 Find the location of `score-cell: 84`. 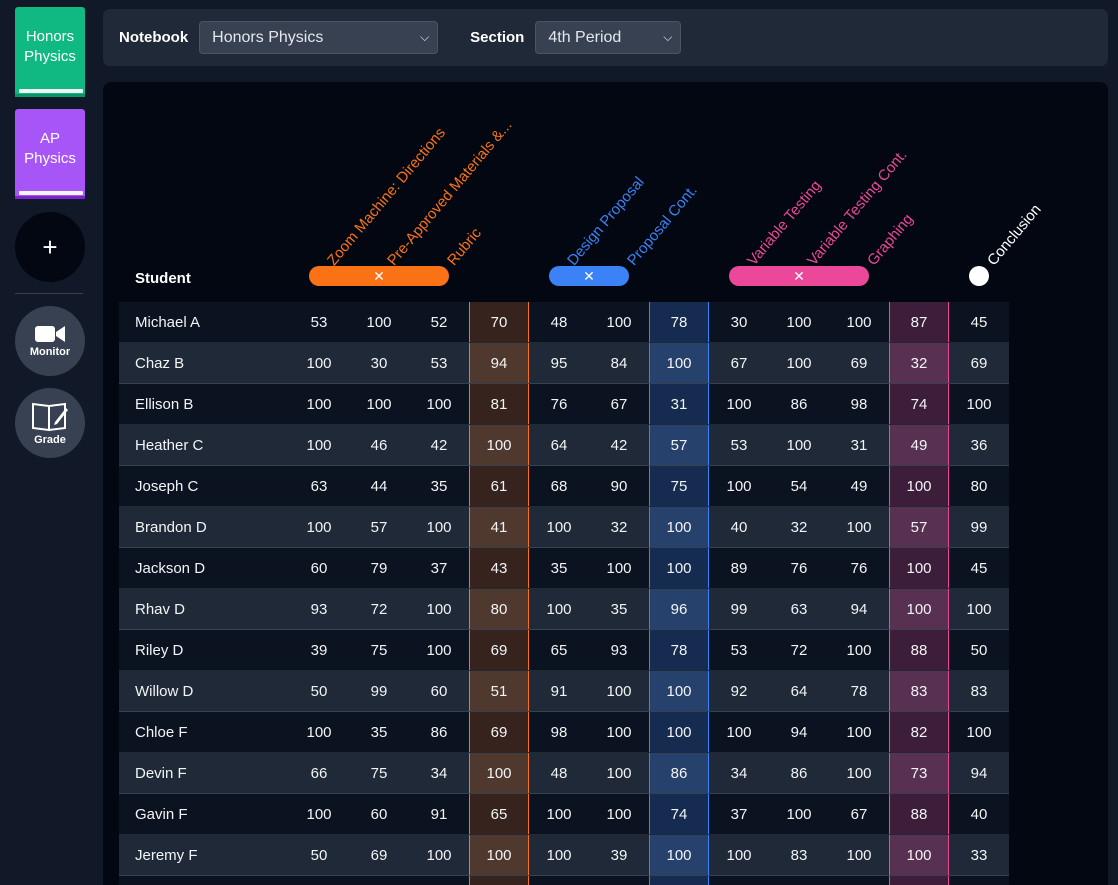

score-cell: 84 is located at coordinates (619, 363).